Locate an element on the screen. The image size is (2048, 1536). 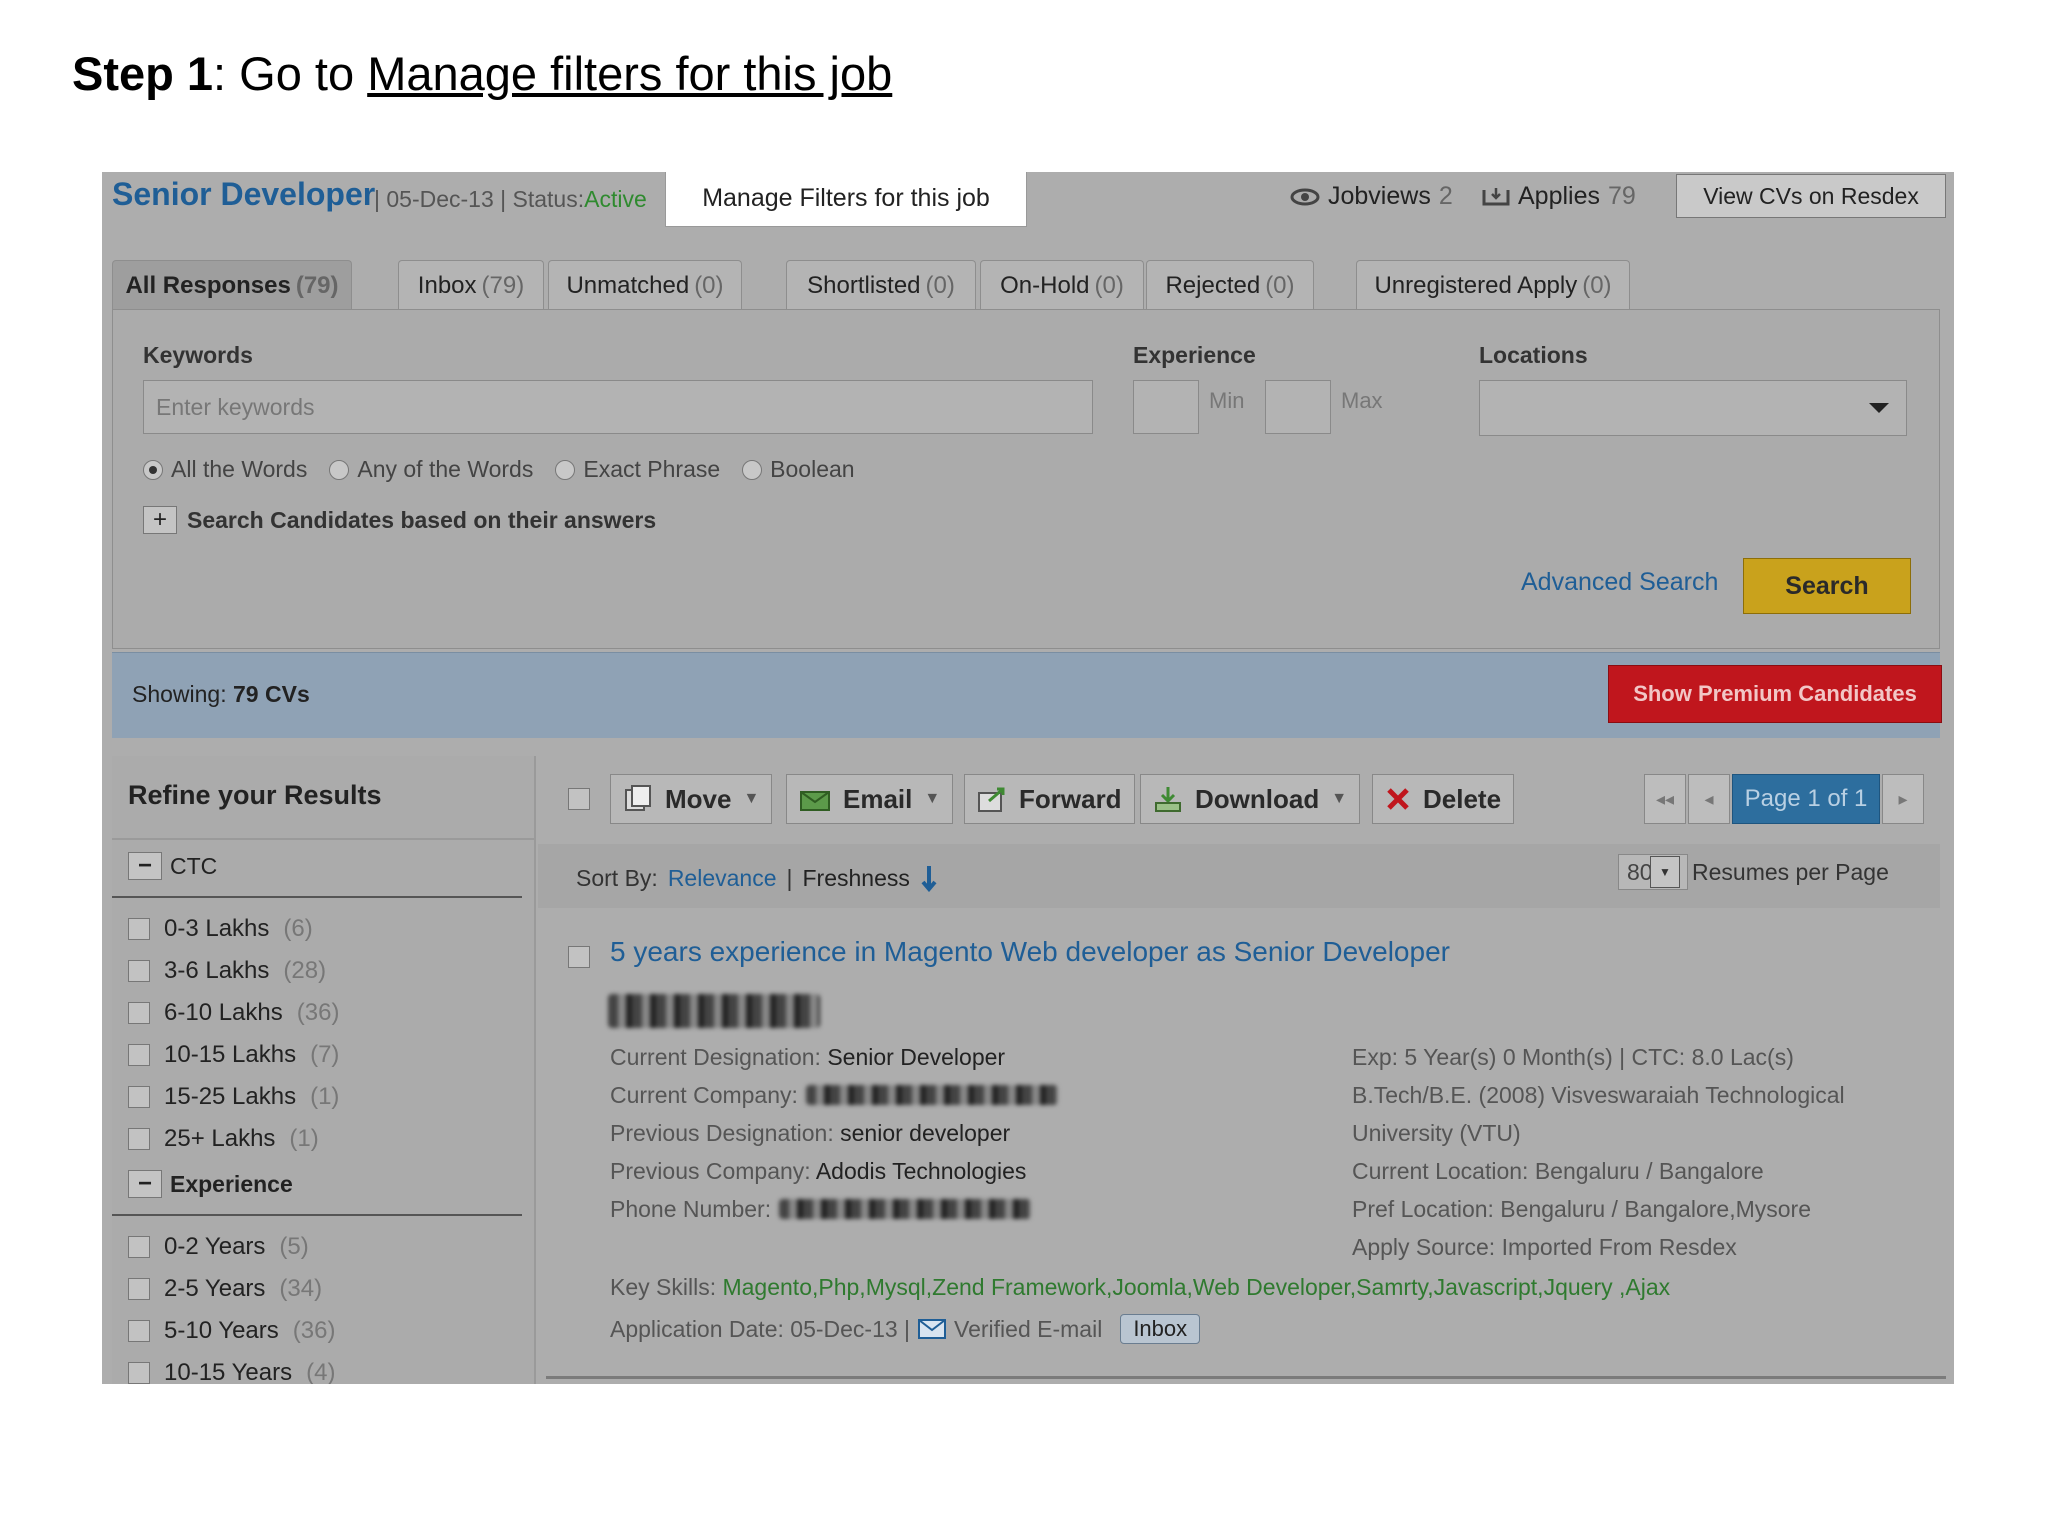
download-button: Download ▼ is located at coordinates (1250, 799).